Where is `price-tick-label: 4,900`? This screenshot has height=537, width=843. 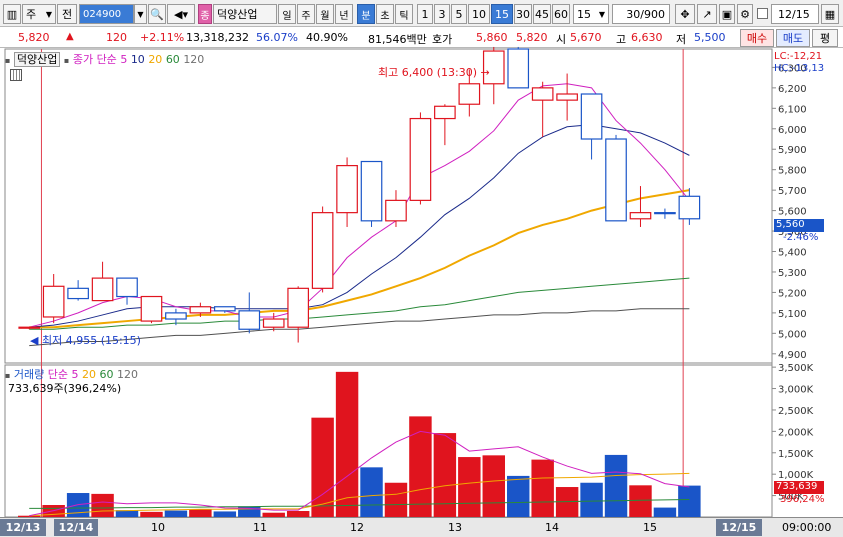 price-tick-label: 4,900 is located at coordinates (792, 355).